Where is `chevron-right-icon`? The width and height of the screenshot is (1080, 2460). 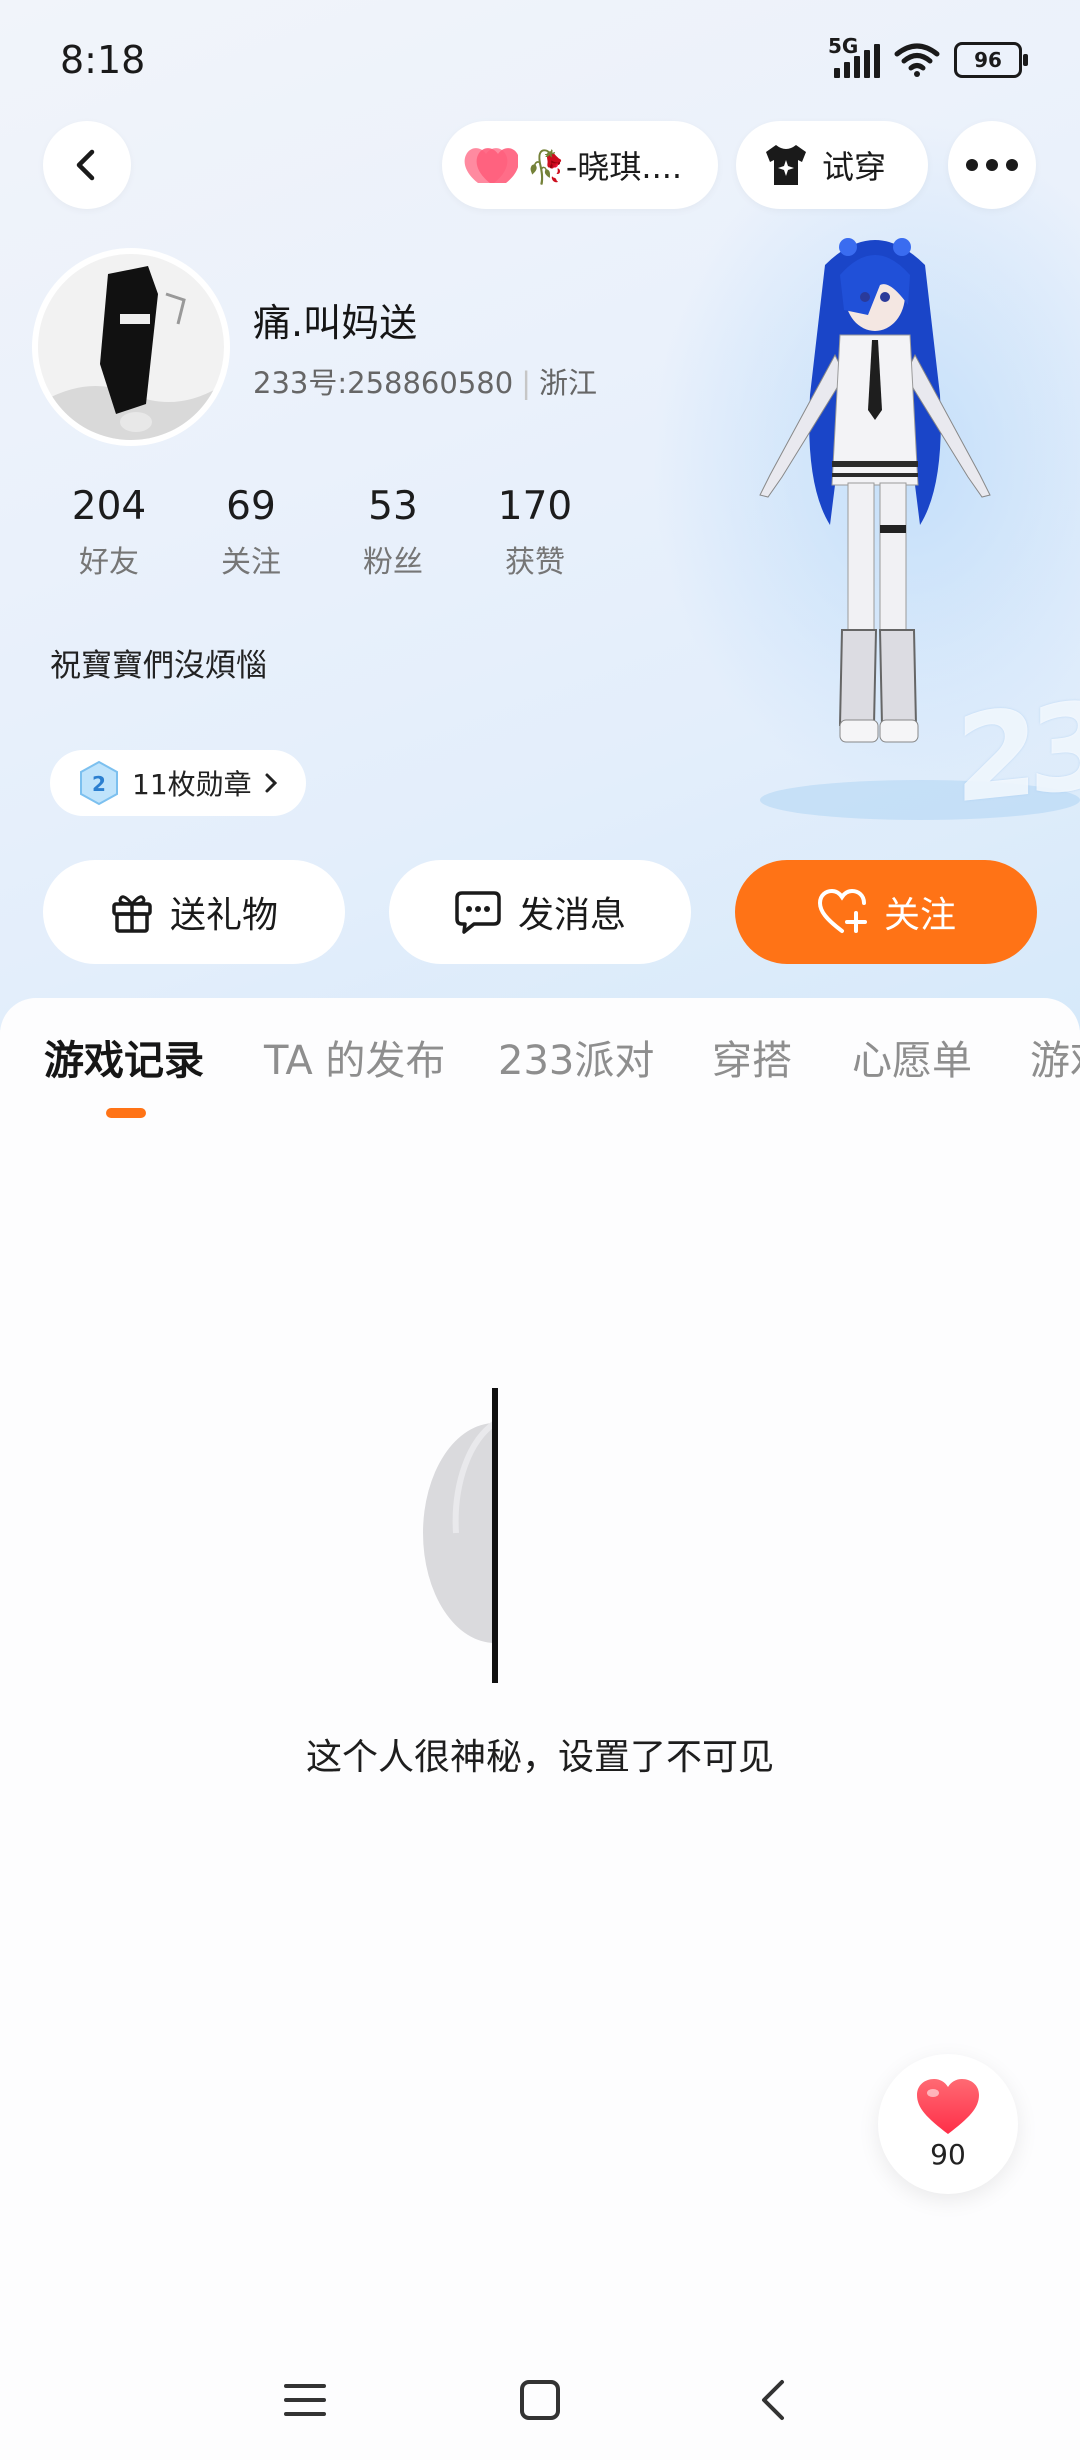
chevron-right-icon is located at coordinates (271, 783).